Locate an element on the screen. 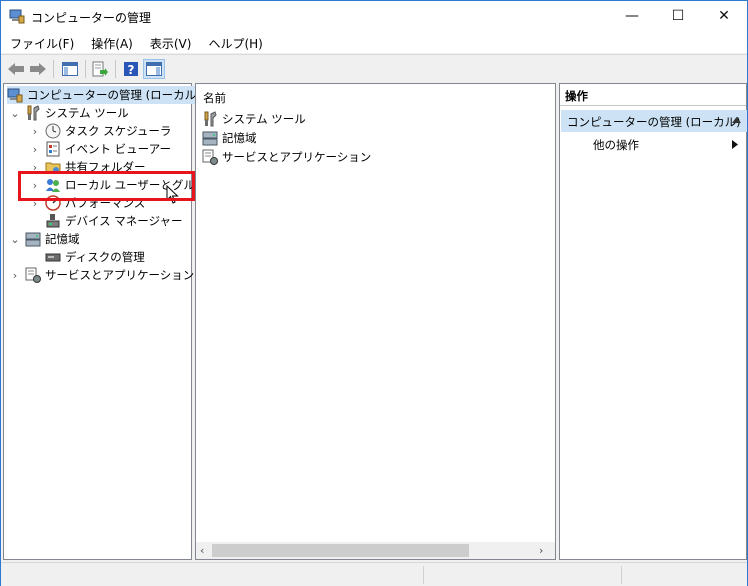  list-item-storage: 記憶域 is located at coordinates (229, 138).